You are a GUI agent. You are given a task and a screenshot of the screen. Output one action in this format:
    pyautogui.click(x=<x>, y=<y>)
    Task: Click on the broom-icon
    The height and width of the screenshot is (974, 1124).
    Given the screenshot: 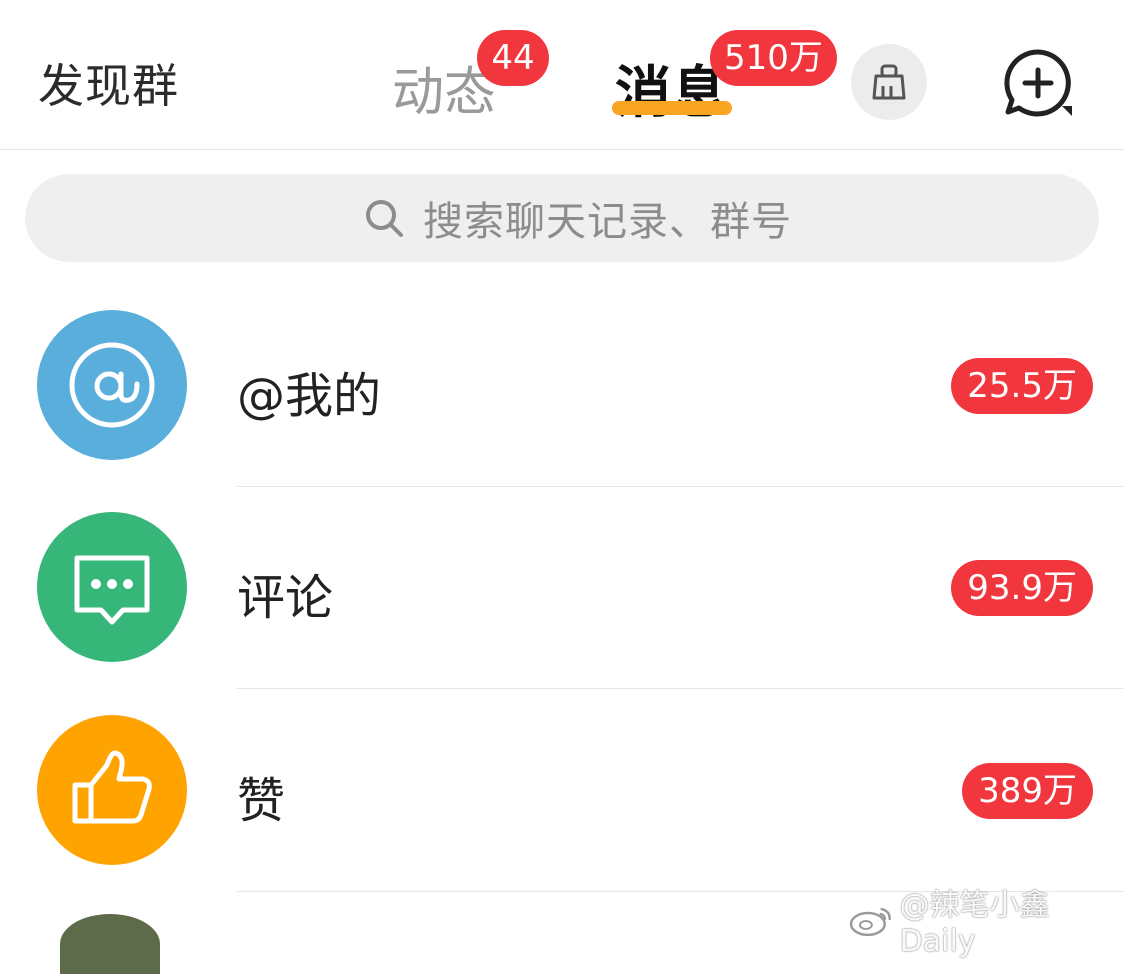 What is the action you would take?
    pyautogui.click(x=889, y=82)
    